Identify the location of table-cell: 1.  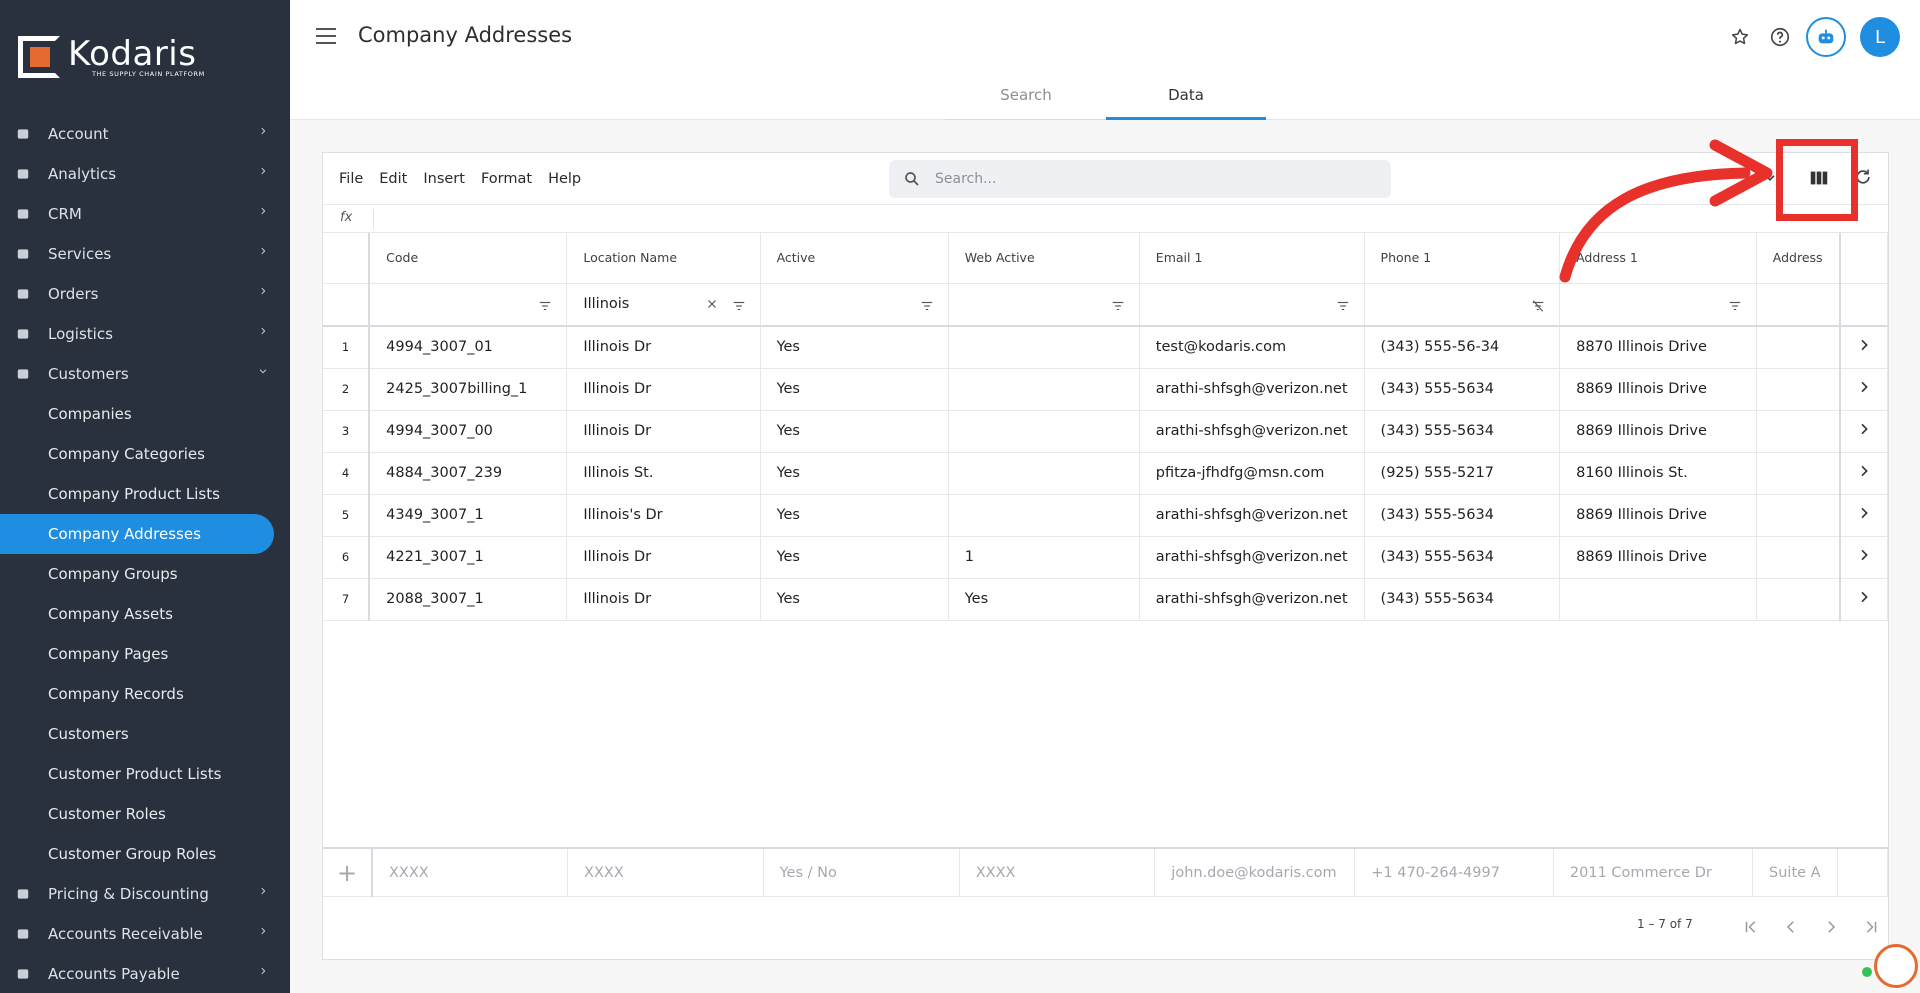
(1044, 557).